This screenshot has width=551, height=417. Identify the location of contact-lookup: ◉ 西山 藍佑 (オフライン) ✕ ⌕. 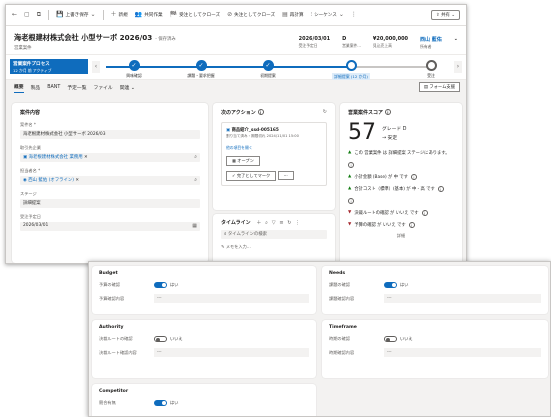
(110, 180).